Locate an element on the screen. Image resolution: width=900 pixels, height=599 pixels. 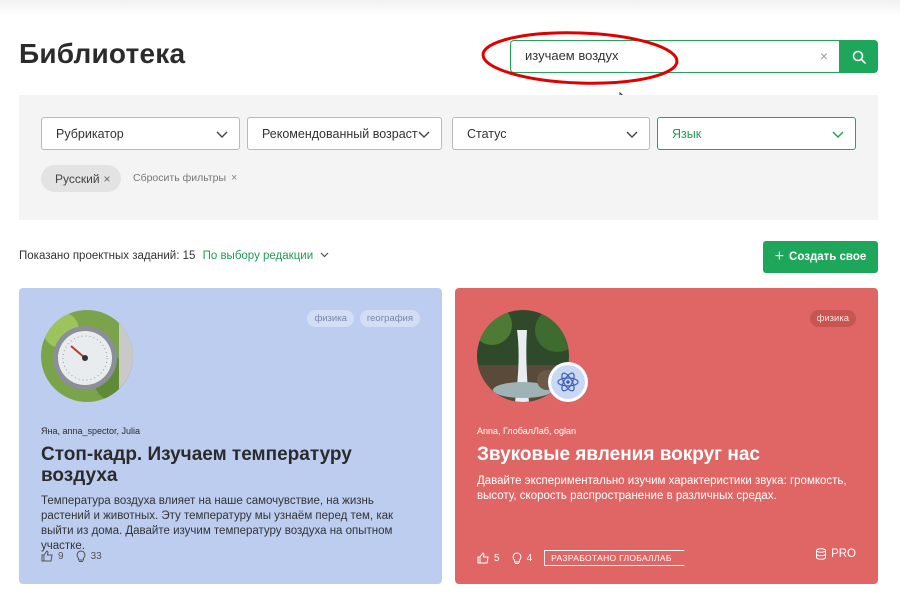
create-own-button: + Создать свое is located at coordinates (820, 257).